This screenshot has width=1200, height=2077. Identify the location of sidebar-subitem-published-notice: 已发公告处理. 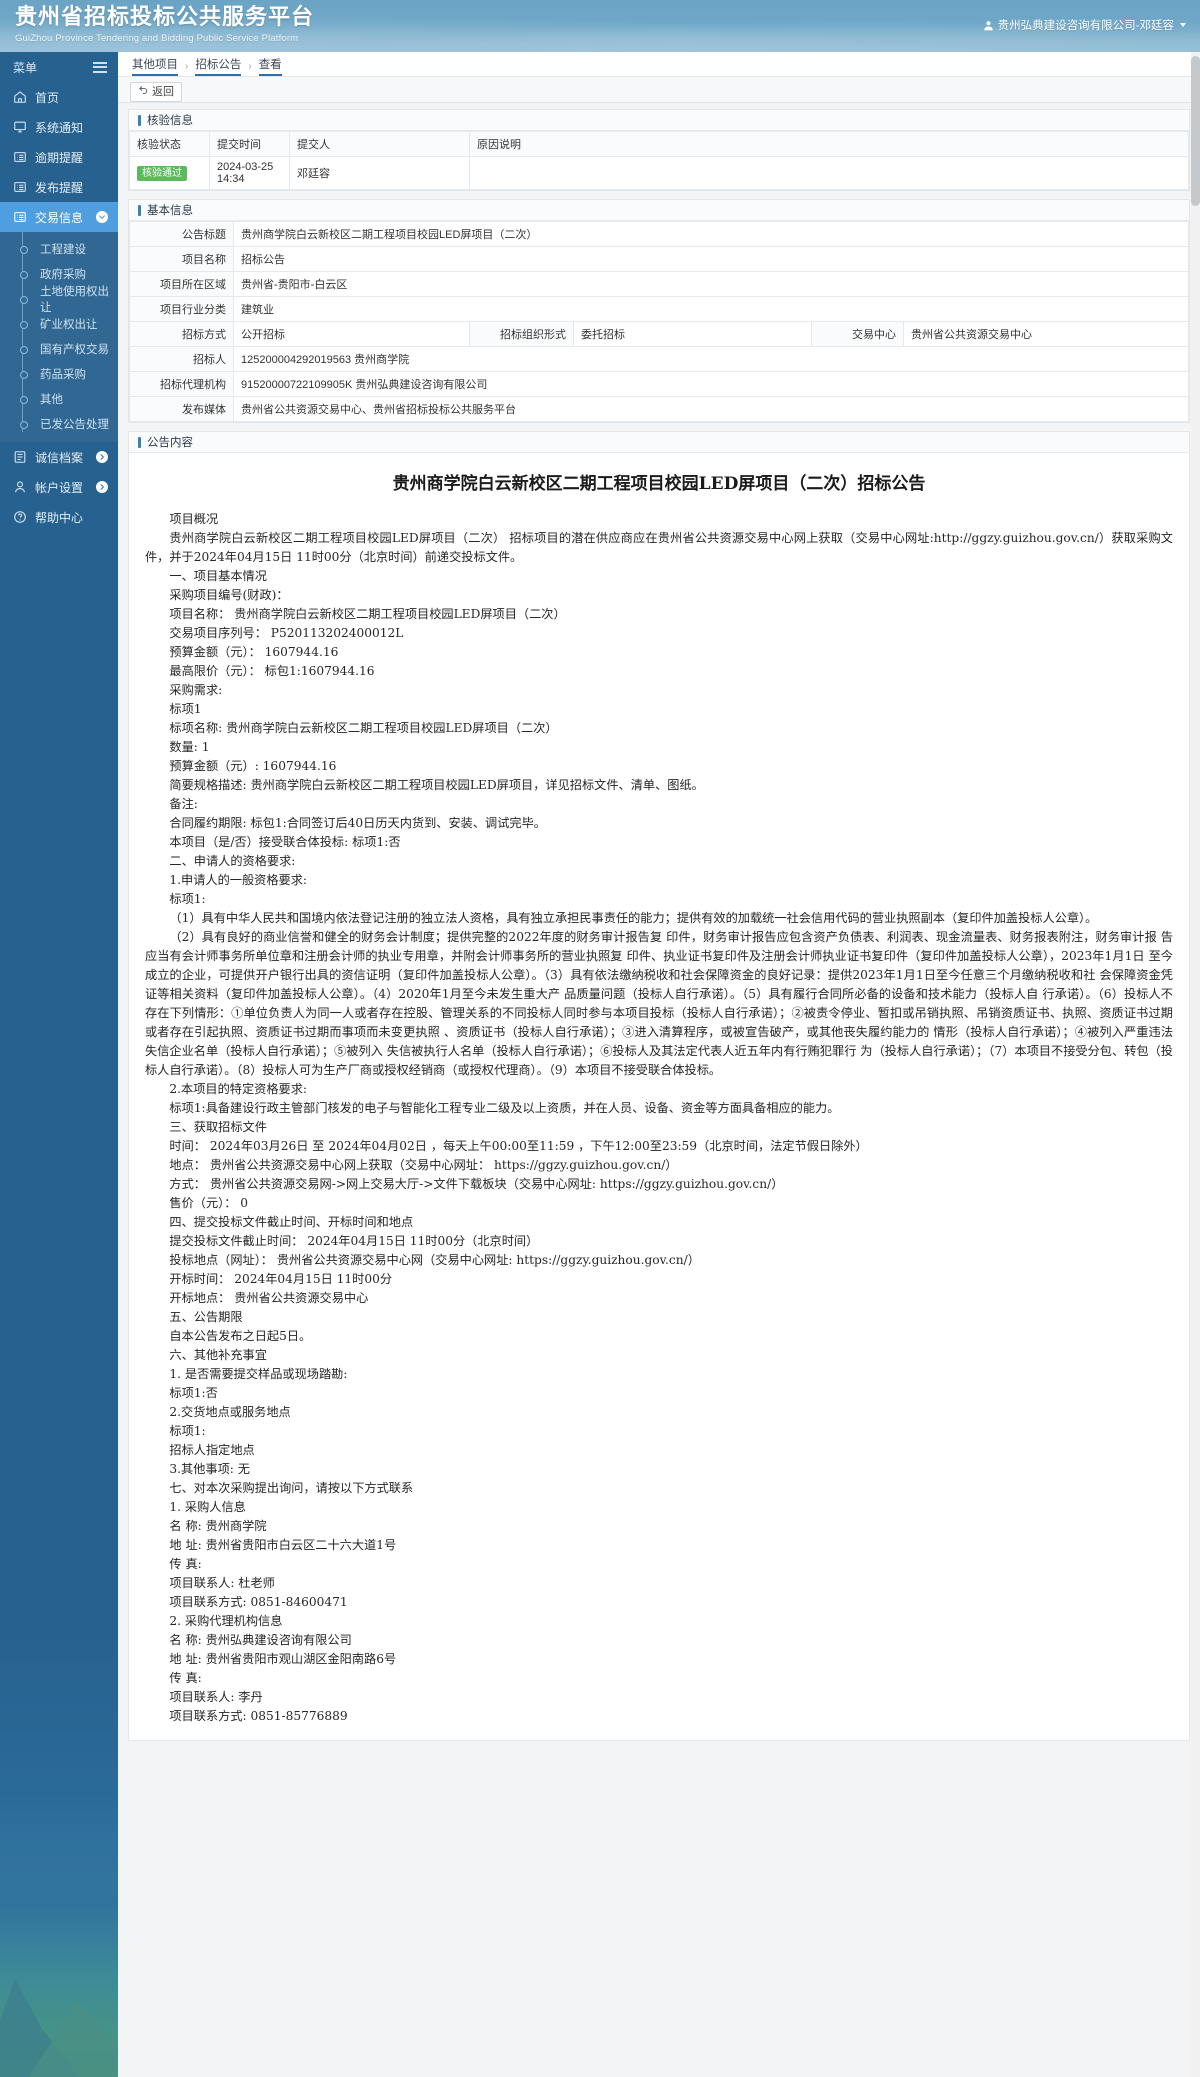
(59, 423).